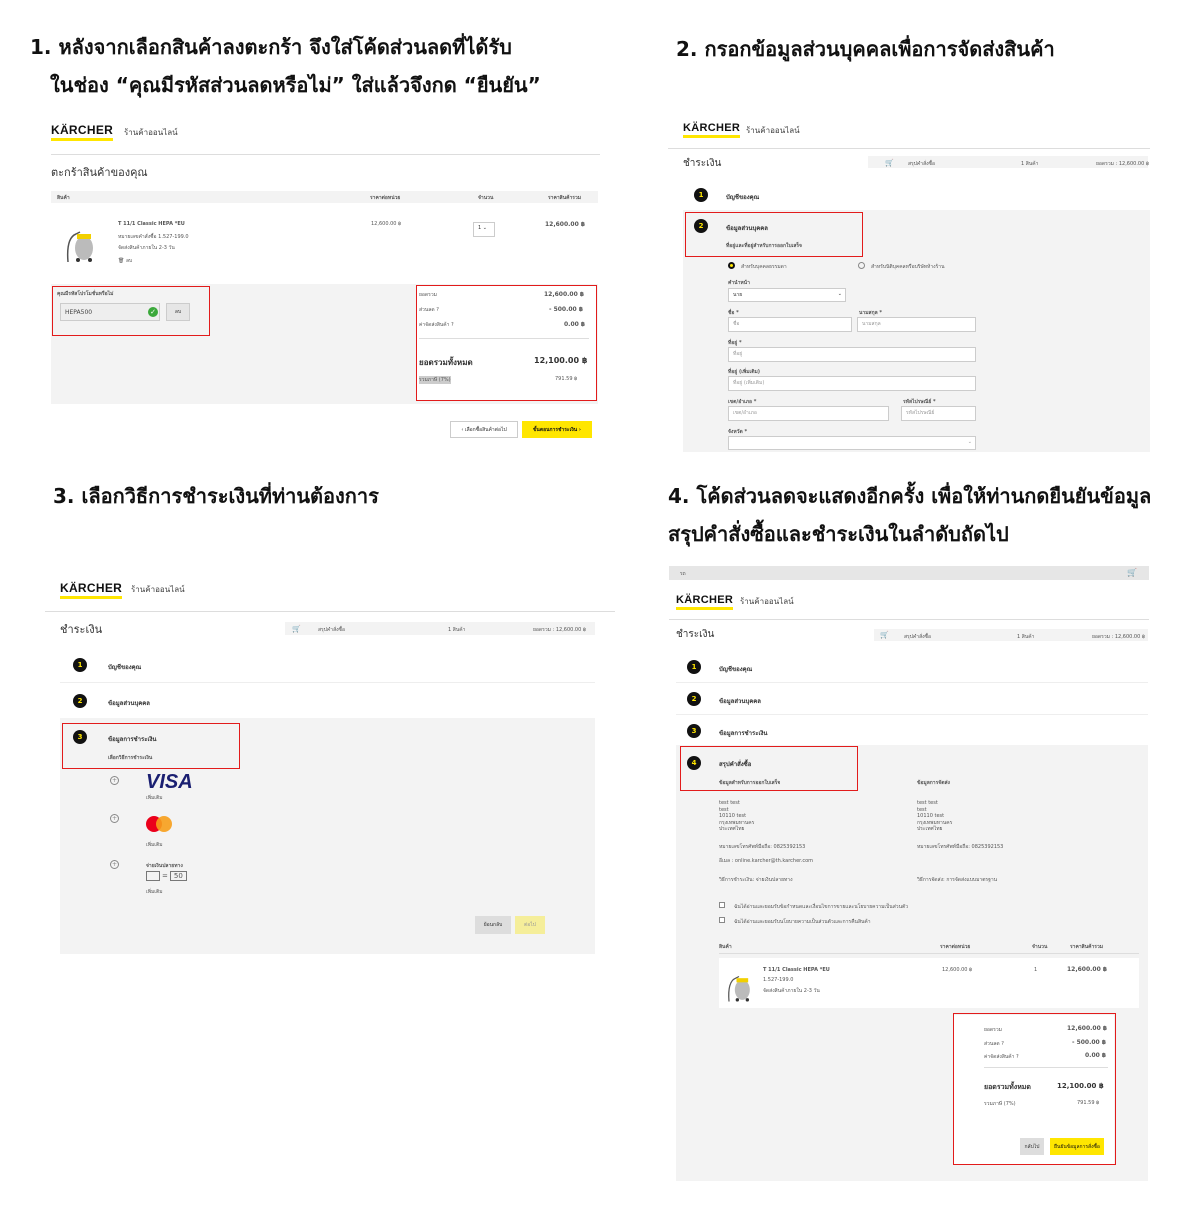  Describe the element at coordinates (146, 248) in the screenshot. I see `item-shipping: จัดส่งสินค้าภายใน 2-3 วัน` at that location.